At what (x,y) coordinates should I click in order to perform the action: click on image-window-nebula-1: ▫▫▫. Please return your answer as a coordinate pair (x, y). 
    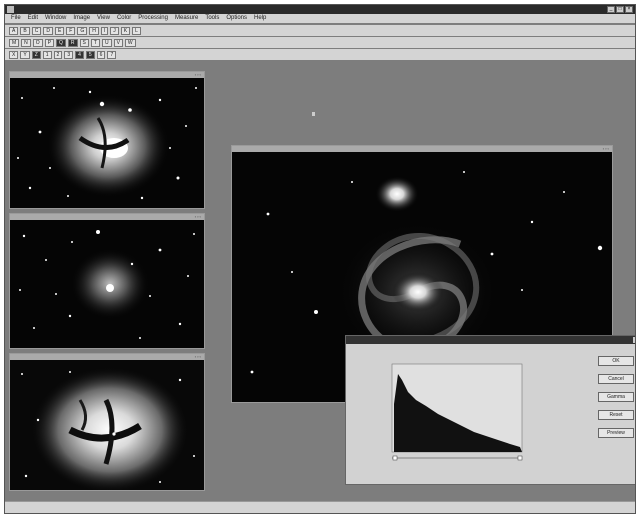
    Looking at the image, I should click on (107, 140).